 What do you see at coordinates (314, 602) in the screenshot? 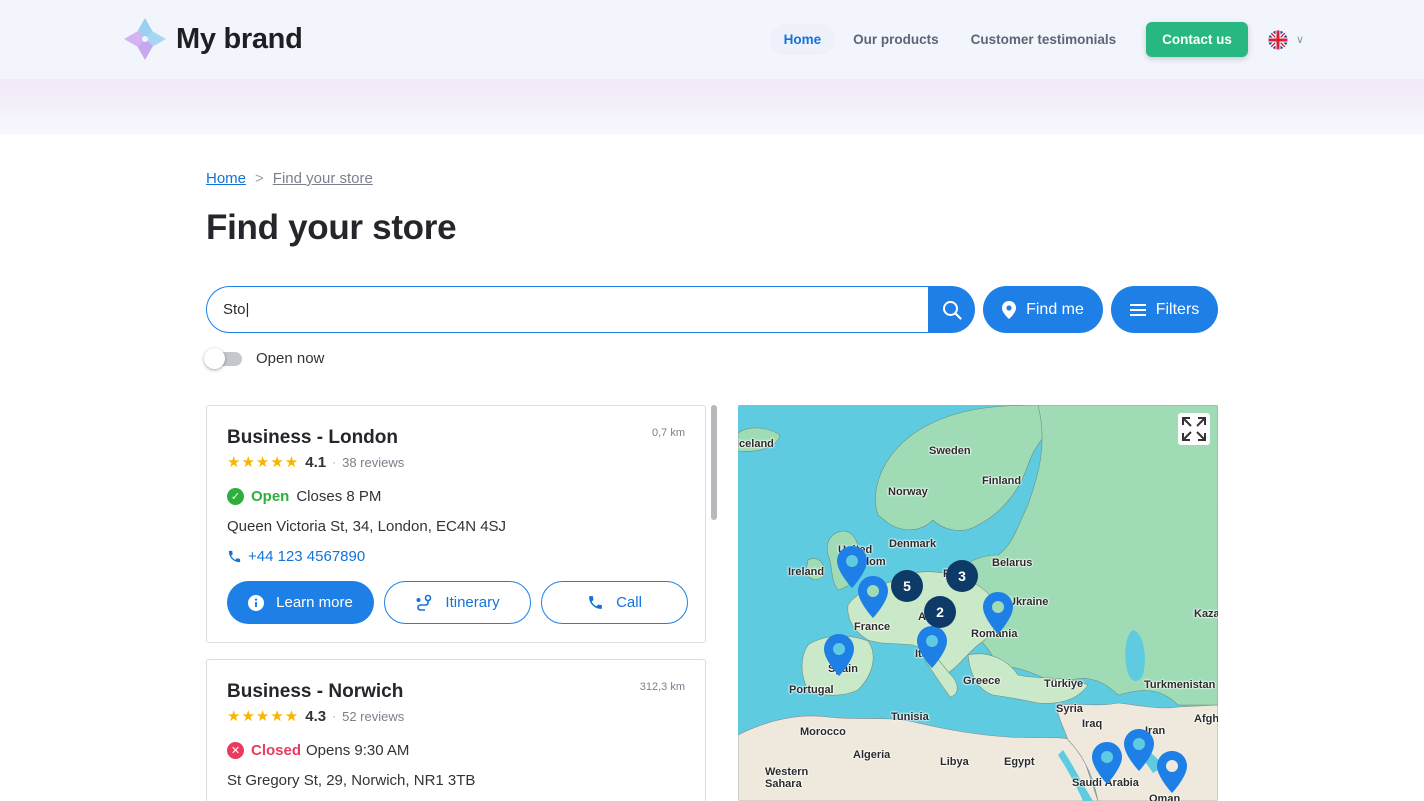
I see `learn-more-label: Learn more` at bounding box center [314, 602].